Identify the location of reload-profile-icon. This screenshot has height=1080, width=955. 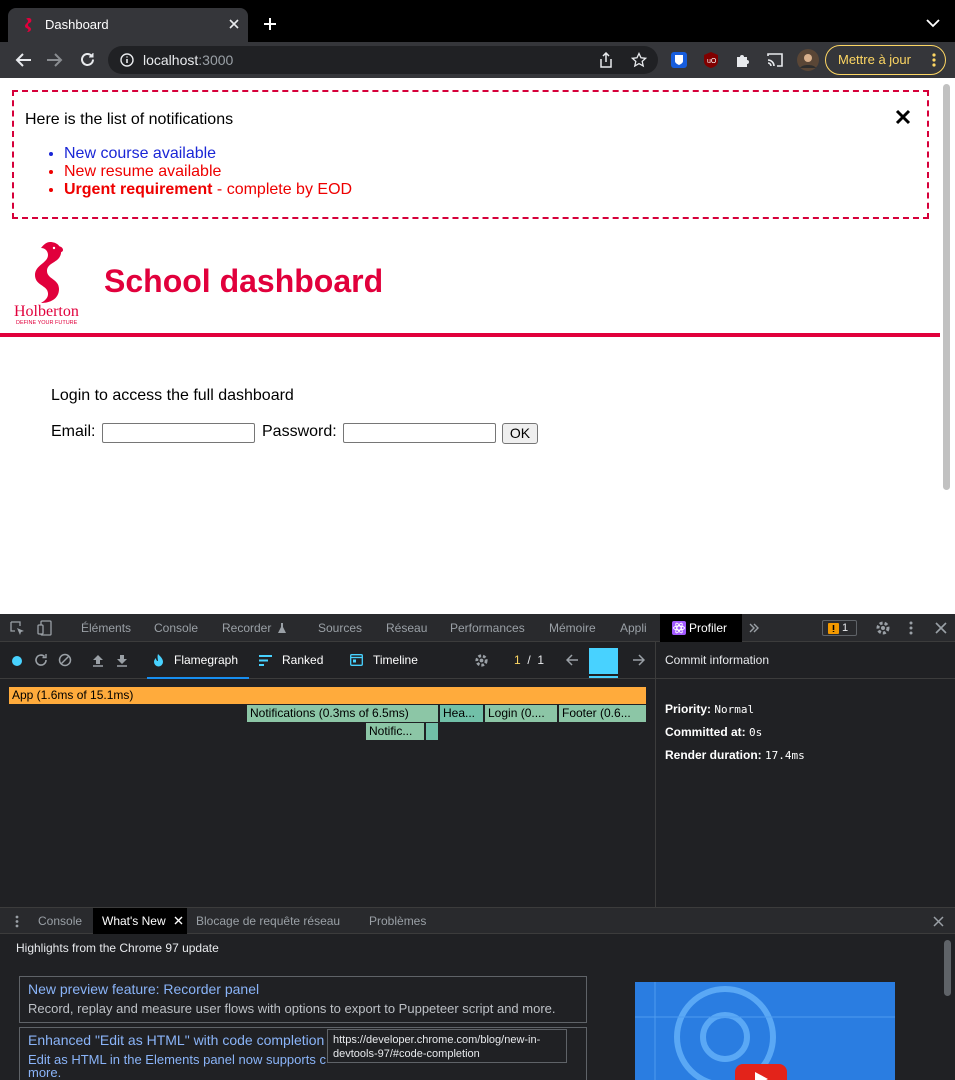
(41, 660).